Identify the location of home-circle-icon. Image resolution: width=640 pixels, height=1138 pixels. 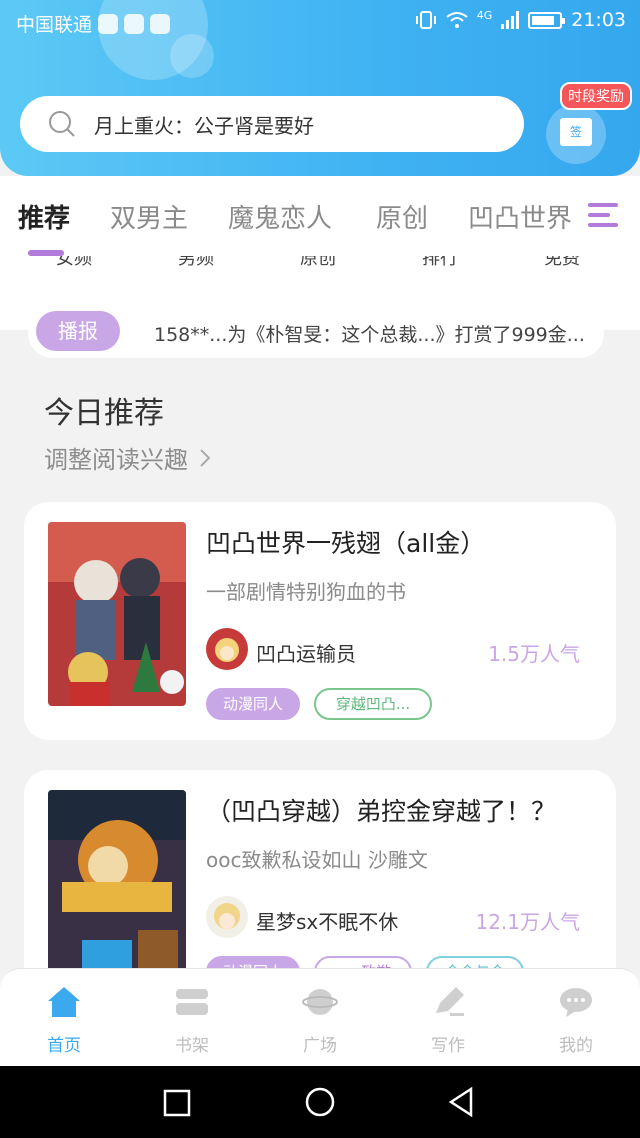
(320, 1102).